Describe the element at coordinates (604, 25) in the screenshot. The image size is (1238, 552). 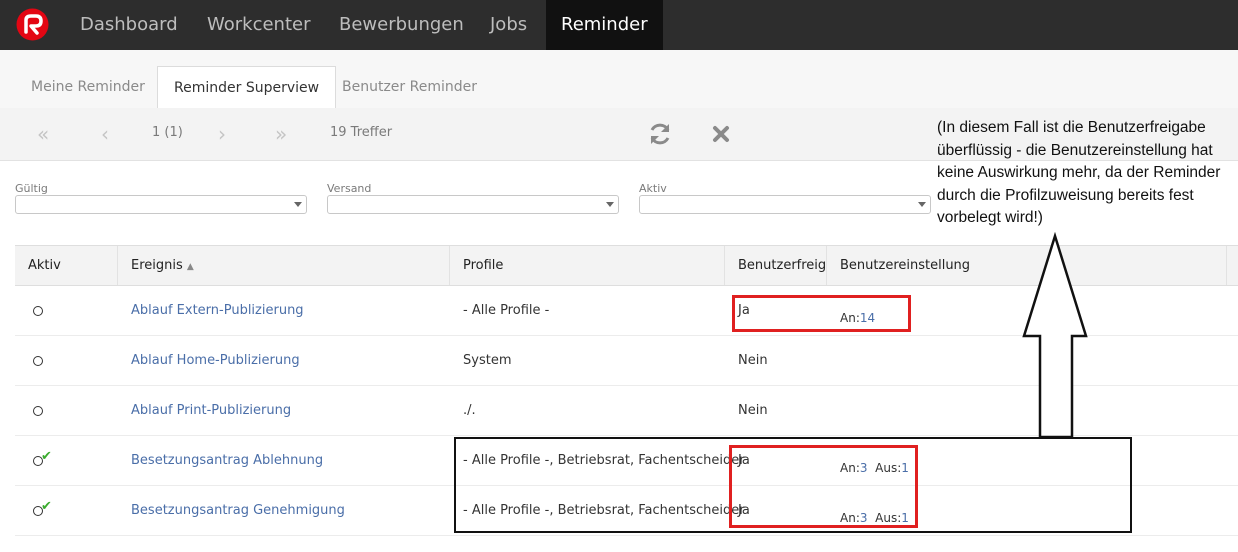
I see `nav-reminder: Reminder` at that location.